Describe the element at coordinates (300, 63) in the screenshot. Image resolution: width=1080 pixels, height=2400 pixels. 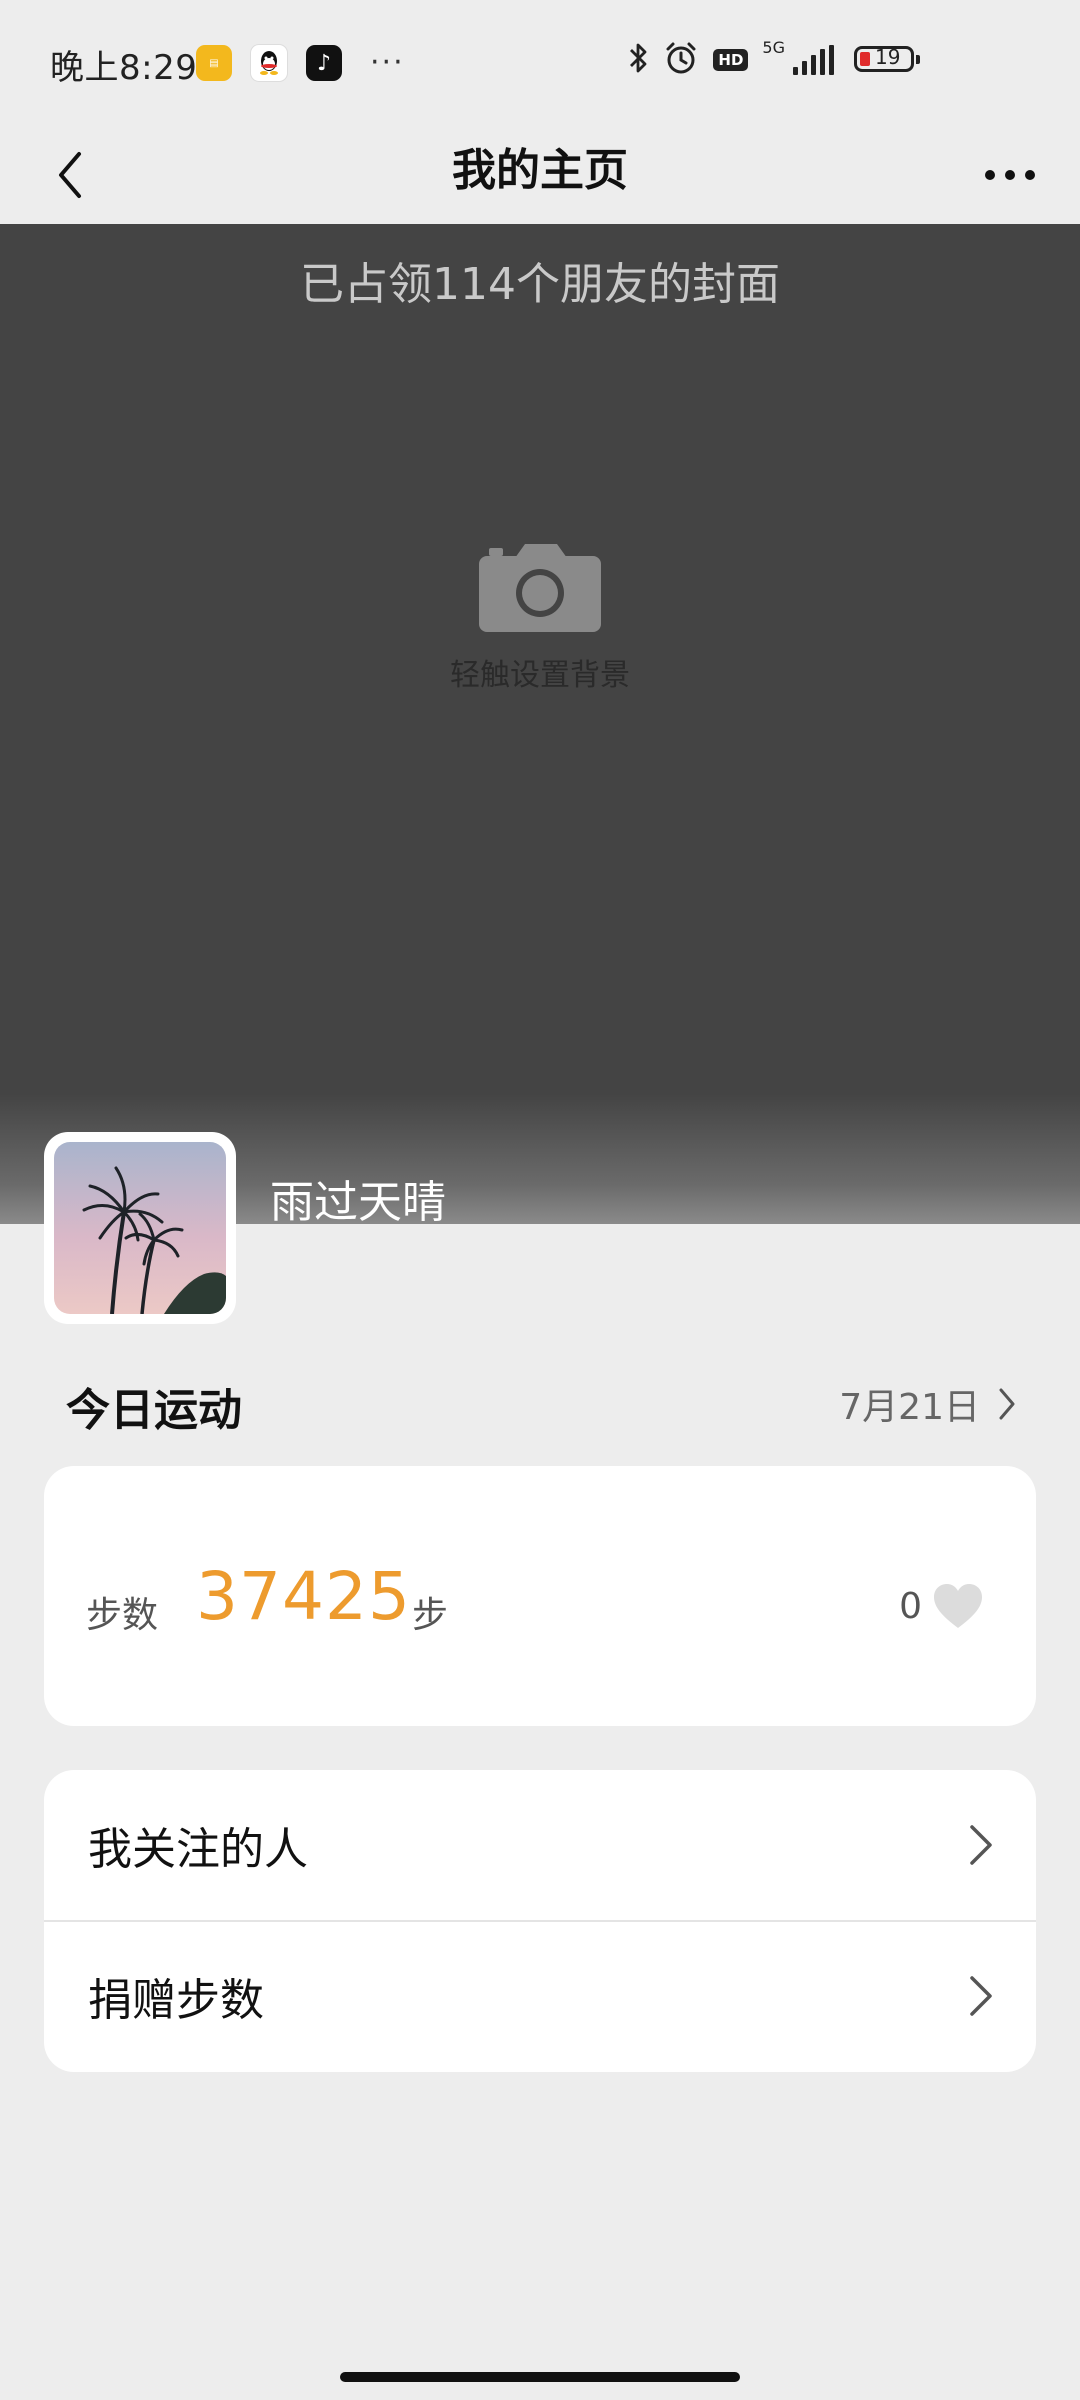
I see `notification-icons: ▤ ♪ ···` at that location.